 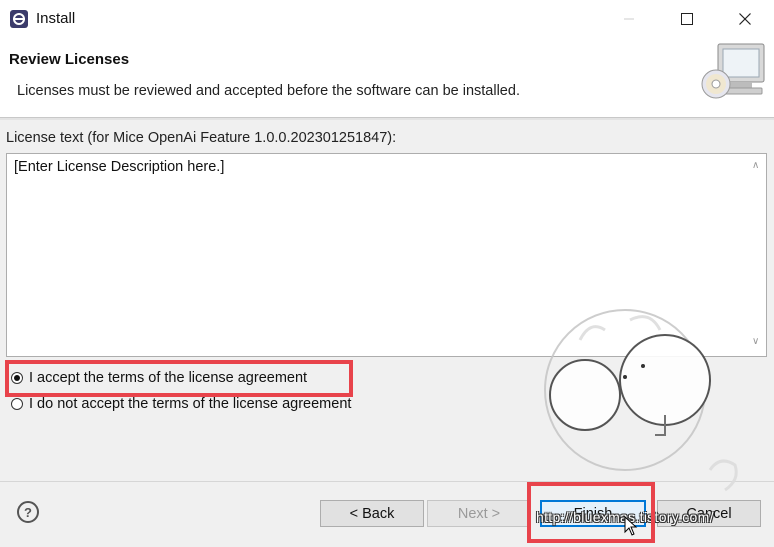 I want to click on footer-separator, so click(x=387, y=481).